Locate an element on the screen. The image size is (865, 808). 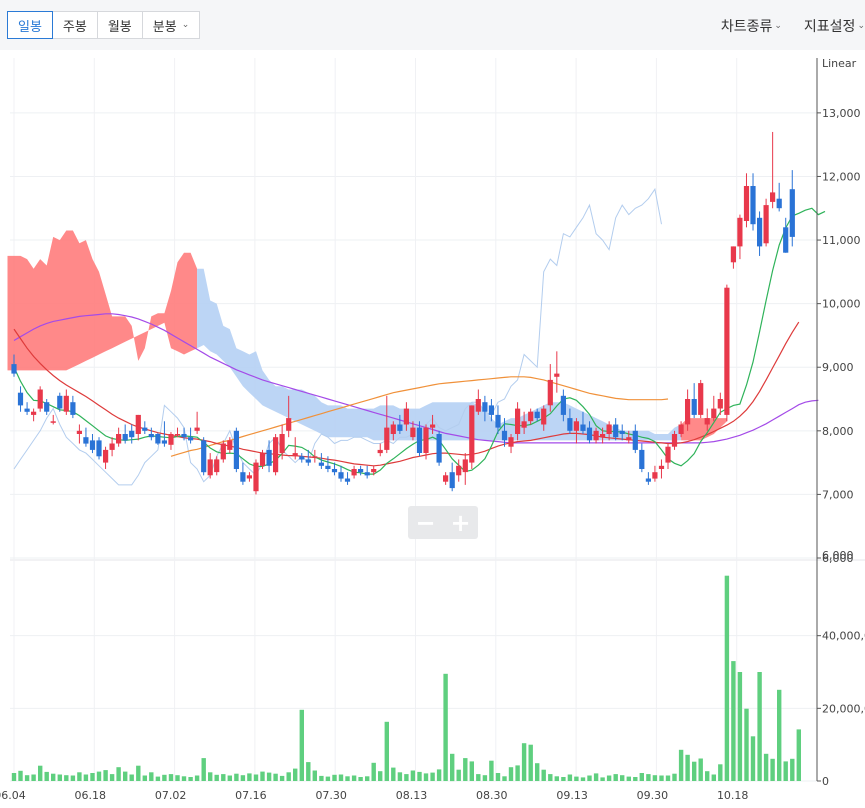
period-tabs: 일봉 주봉 월봉 분봉 ⌄ is located at coordinates (104, 25).